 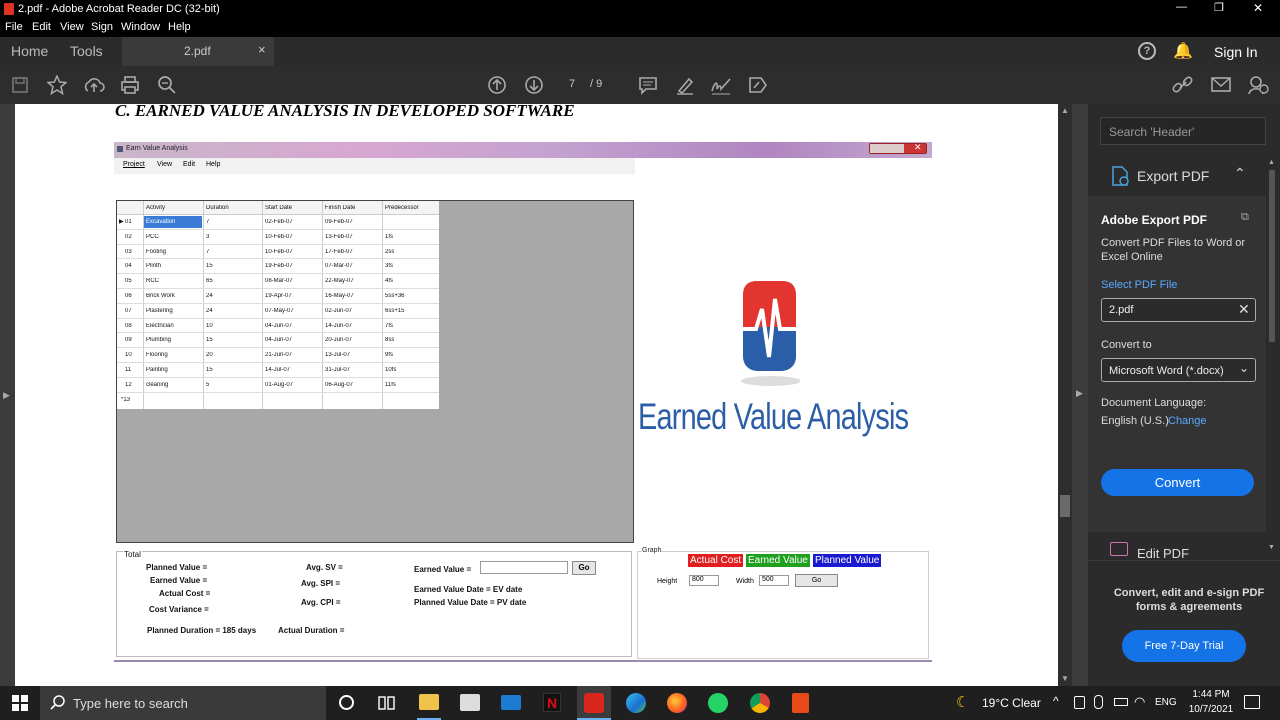 What do you see at coordinates (208, 222) in the screenshot?
I see `grid-cell: 7` at bounding box center [208, 222].